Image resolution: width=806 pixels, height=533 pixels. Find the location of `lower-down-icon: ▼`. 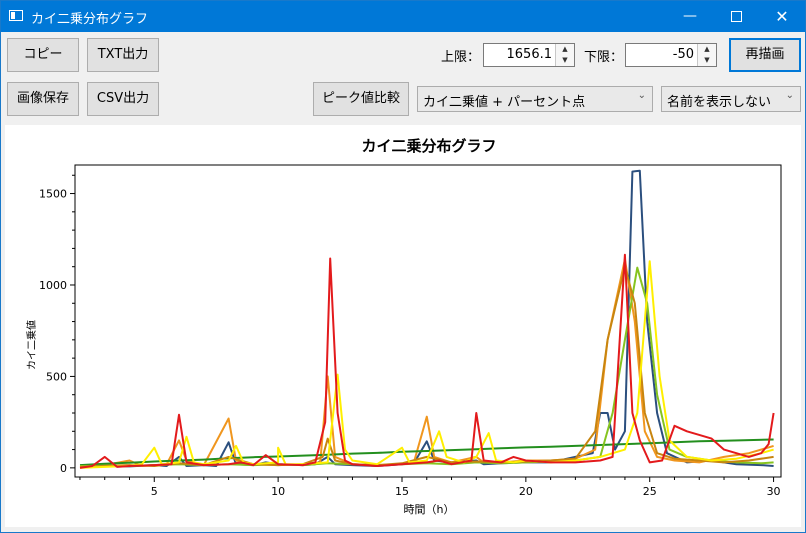

lower-down-icon: ▼ is located at coordinates (707, 60).